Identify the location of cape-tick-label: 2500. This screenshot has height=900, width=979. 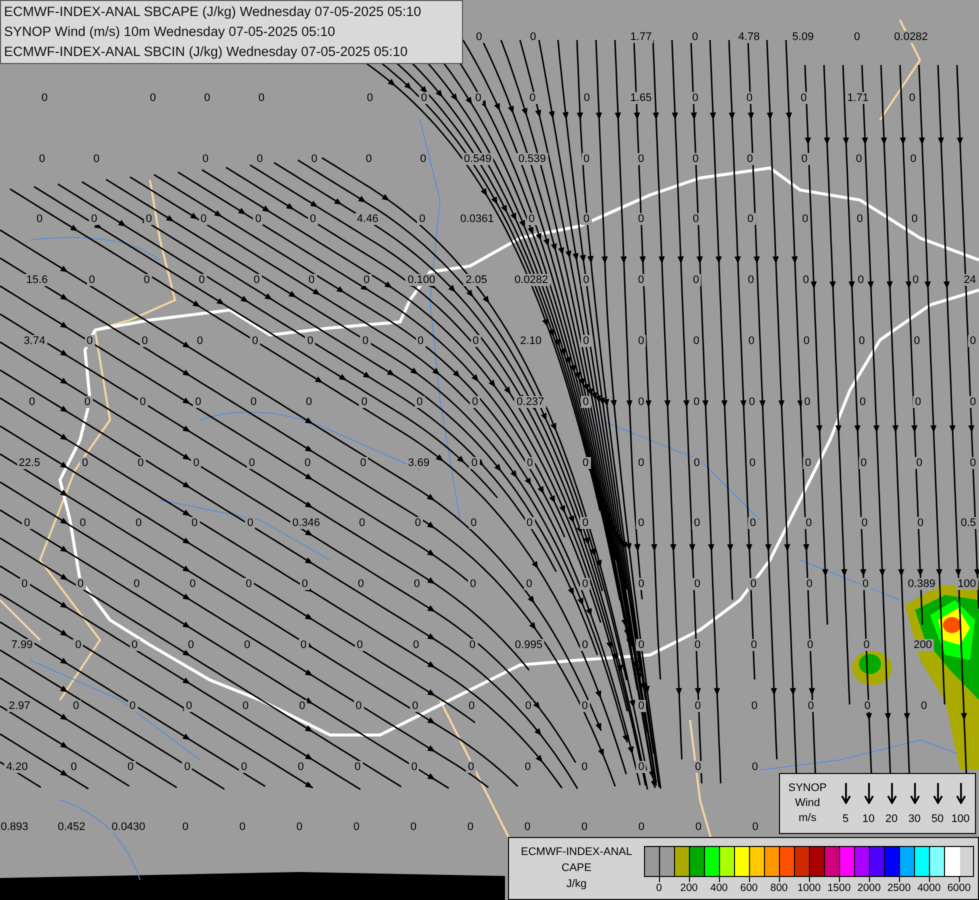
(899, 888).